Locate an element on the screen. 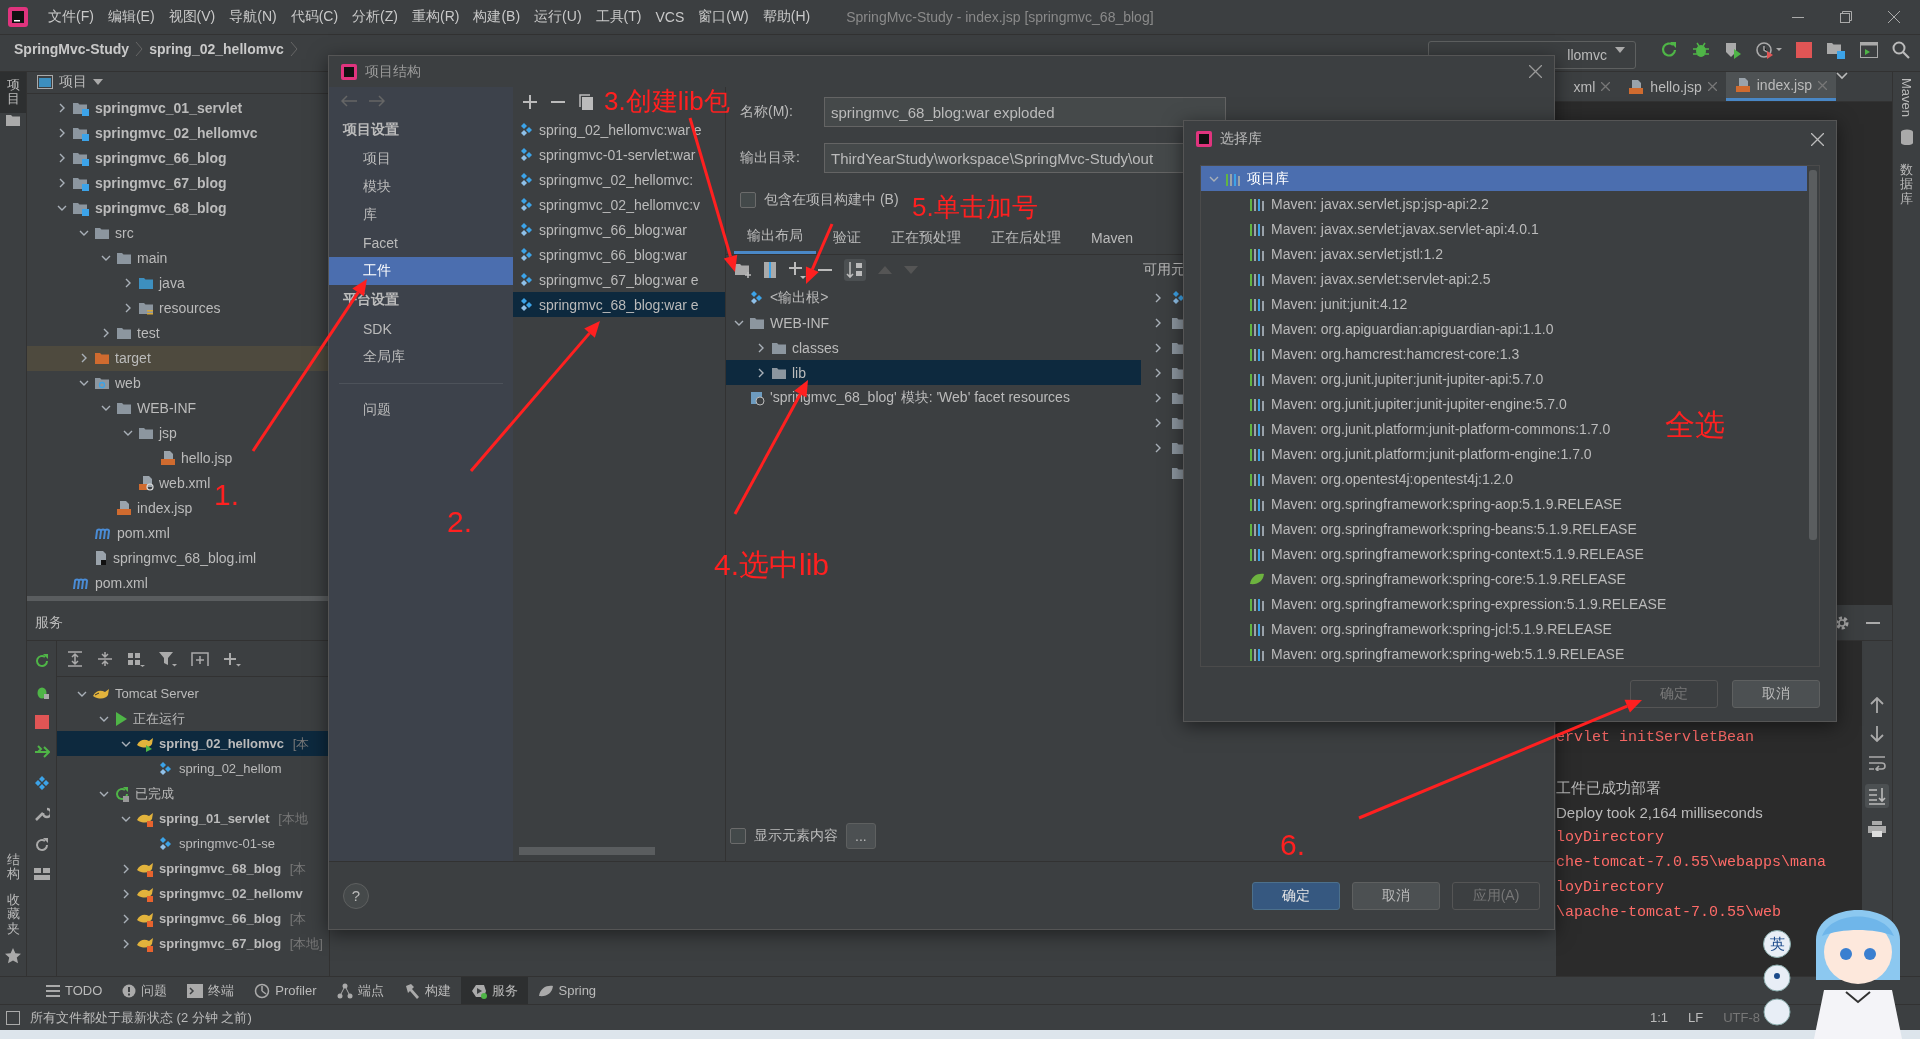 This screenshot has height=1039, width=1920. tree-item: spring_02_hellom is located at coordinates (193, 768).